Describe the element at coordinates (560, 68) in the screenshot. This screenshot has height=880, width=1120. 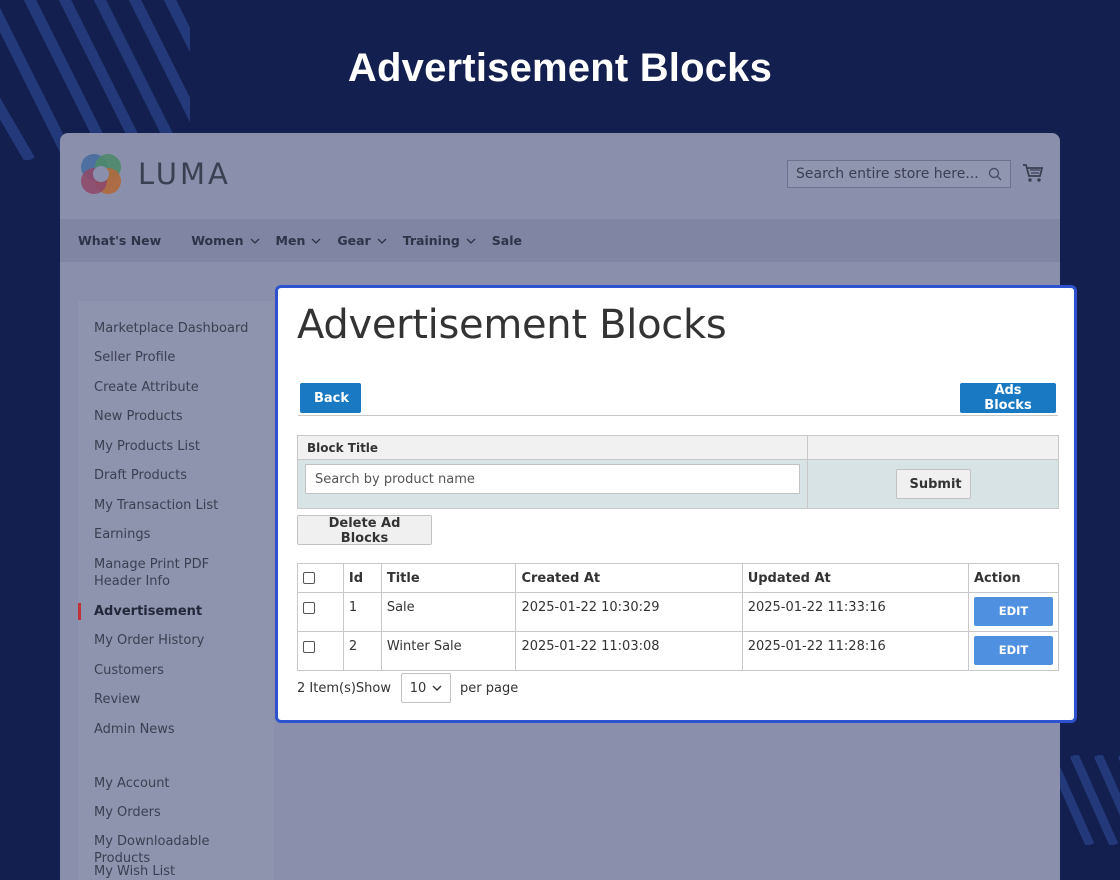
I see `page-heading: Advertisement Blocks` at that location.